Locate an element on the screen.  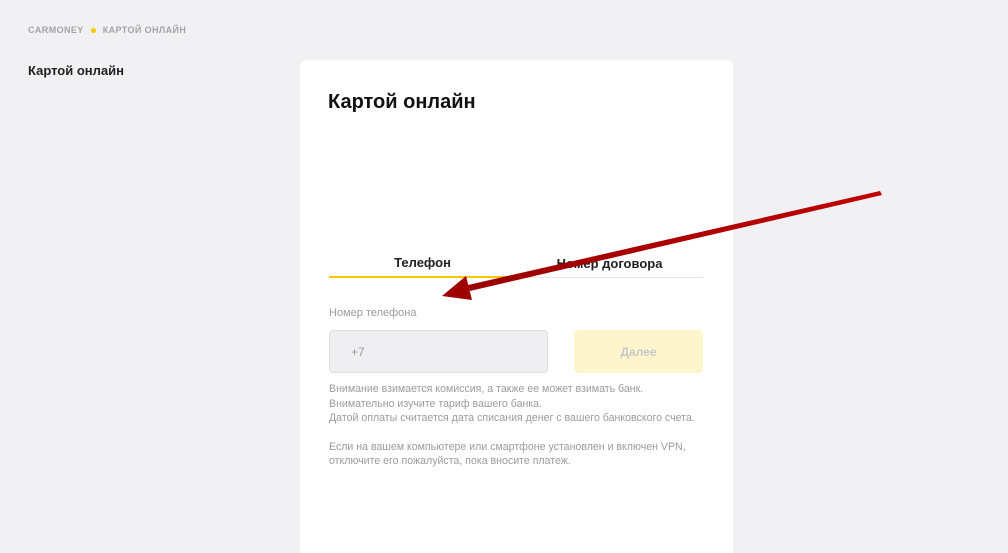
sidebar-title: Картой онлайн is located at coordinates (76, 70).